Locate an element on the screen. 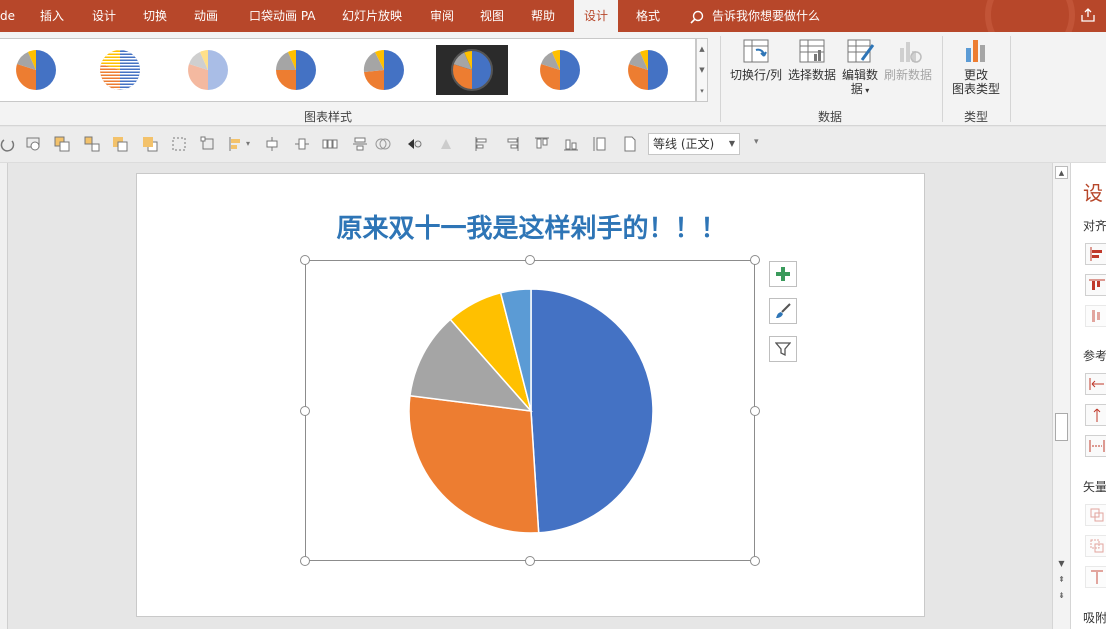  shape-union-icon is located at coordinates (1097, 515).